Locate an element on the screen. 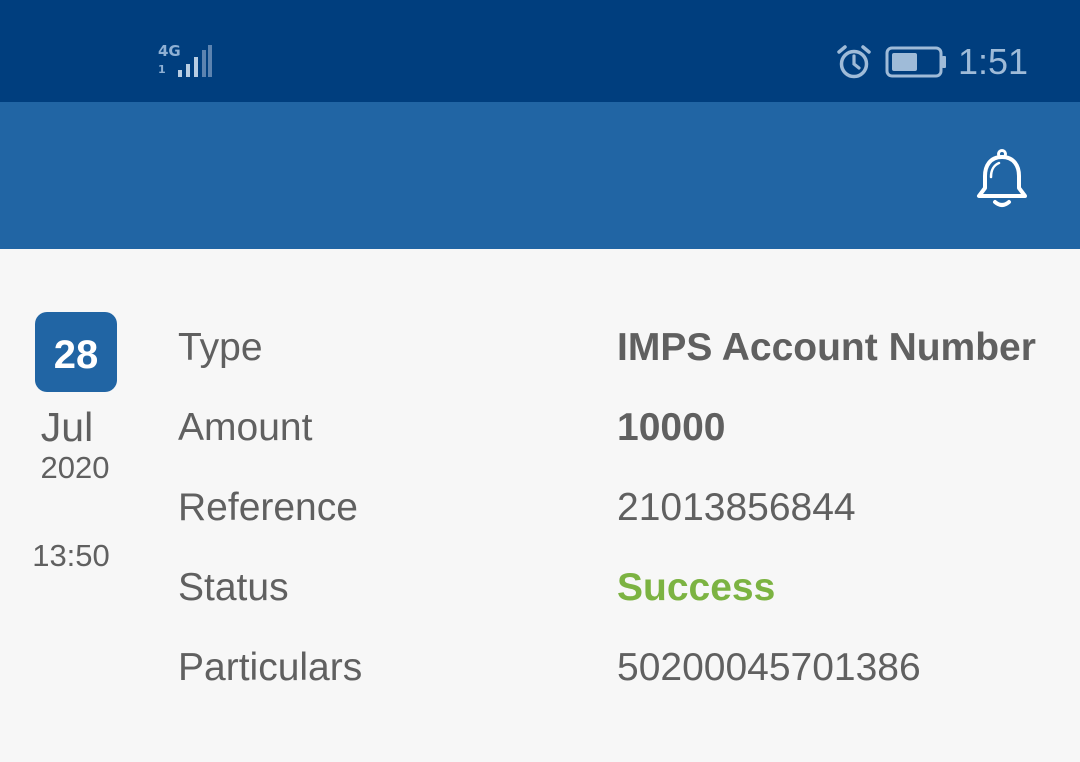  particulars-value: 50200045701386 is located at coordinates (769, 667).